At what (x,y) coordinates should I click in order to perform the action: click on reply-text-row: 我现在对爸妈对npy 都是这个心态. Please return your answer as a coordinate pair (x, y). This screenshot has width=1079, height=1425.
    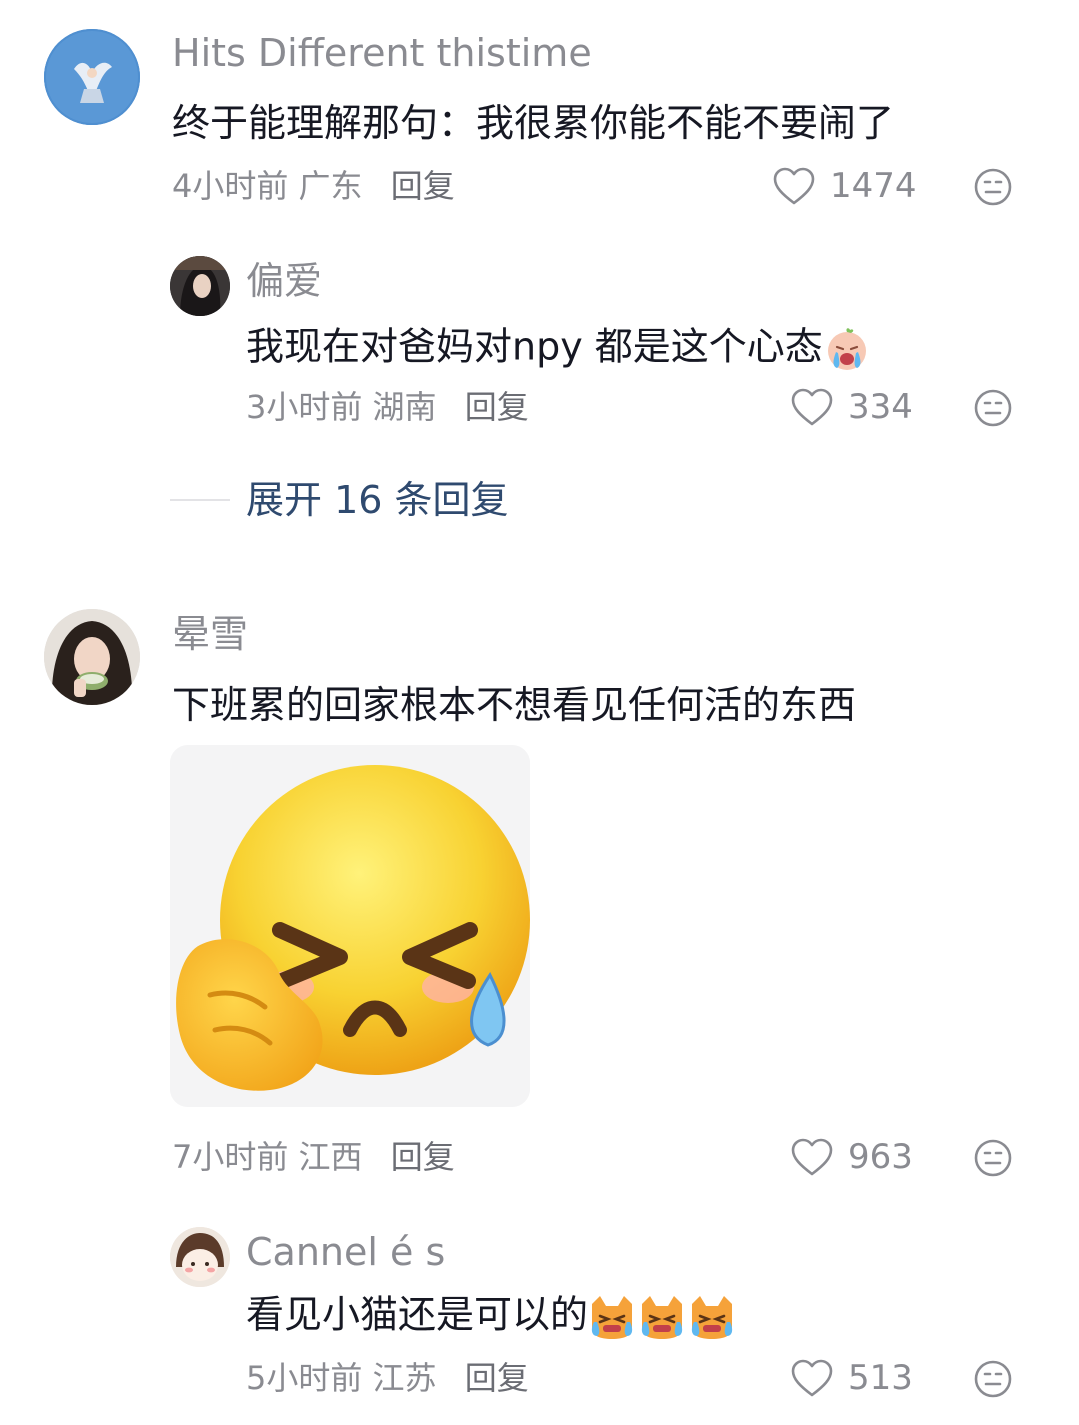
    Looking at the image, I should click on (558, 349).